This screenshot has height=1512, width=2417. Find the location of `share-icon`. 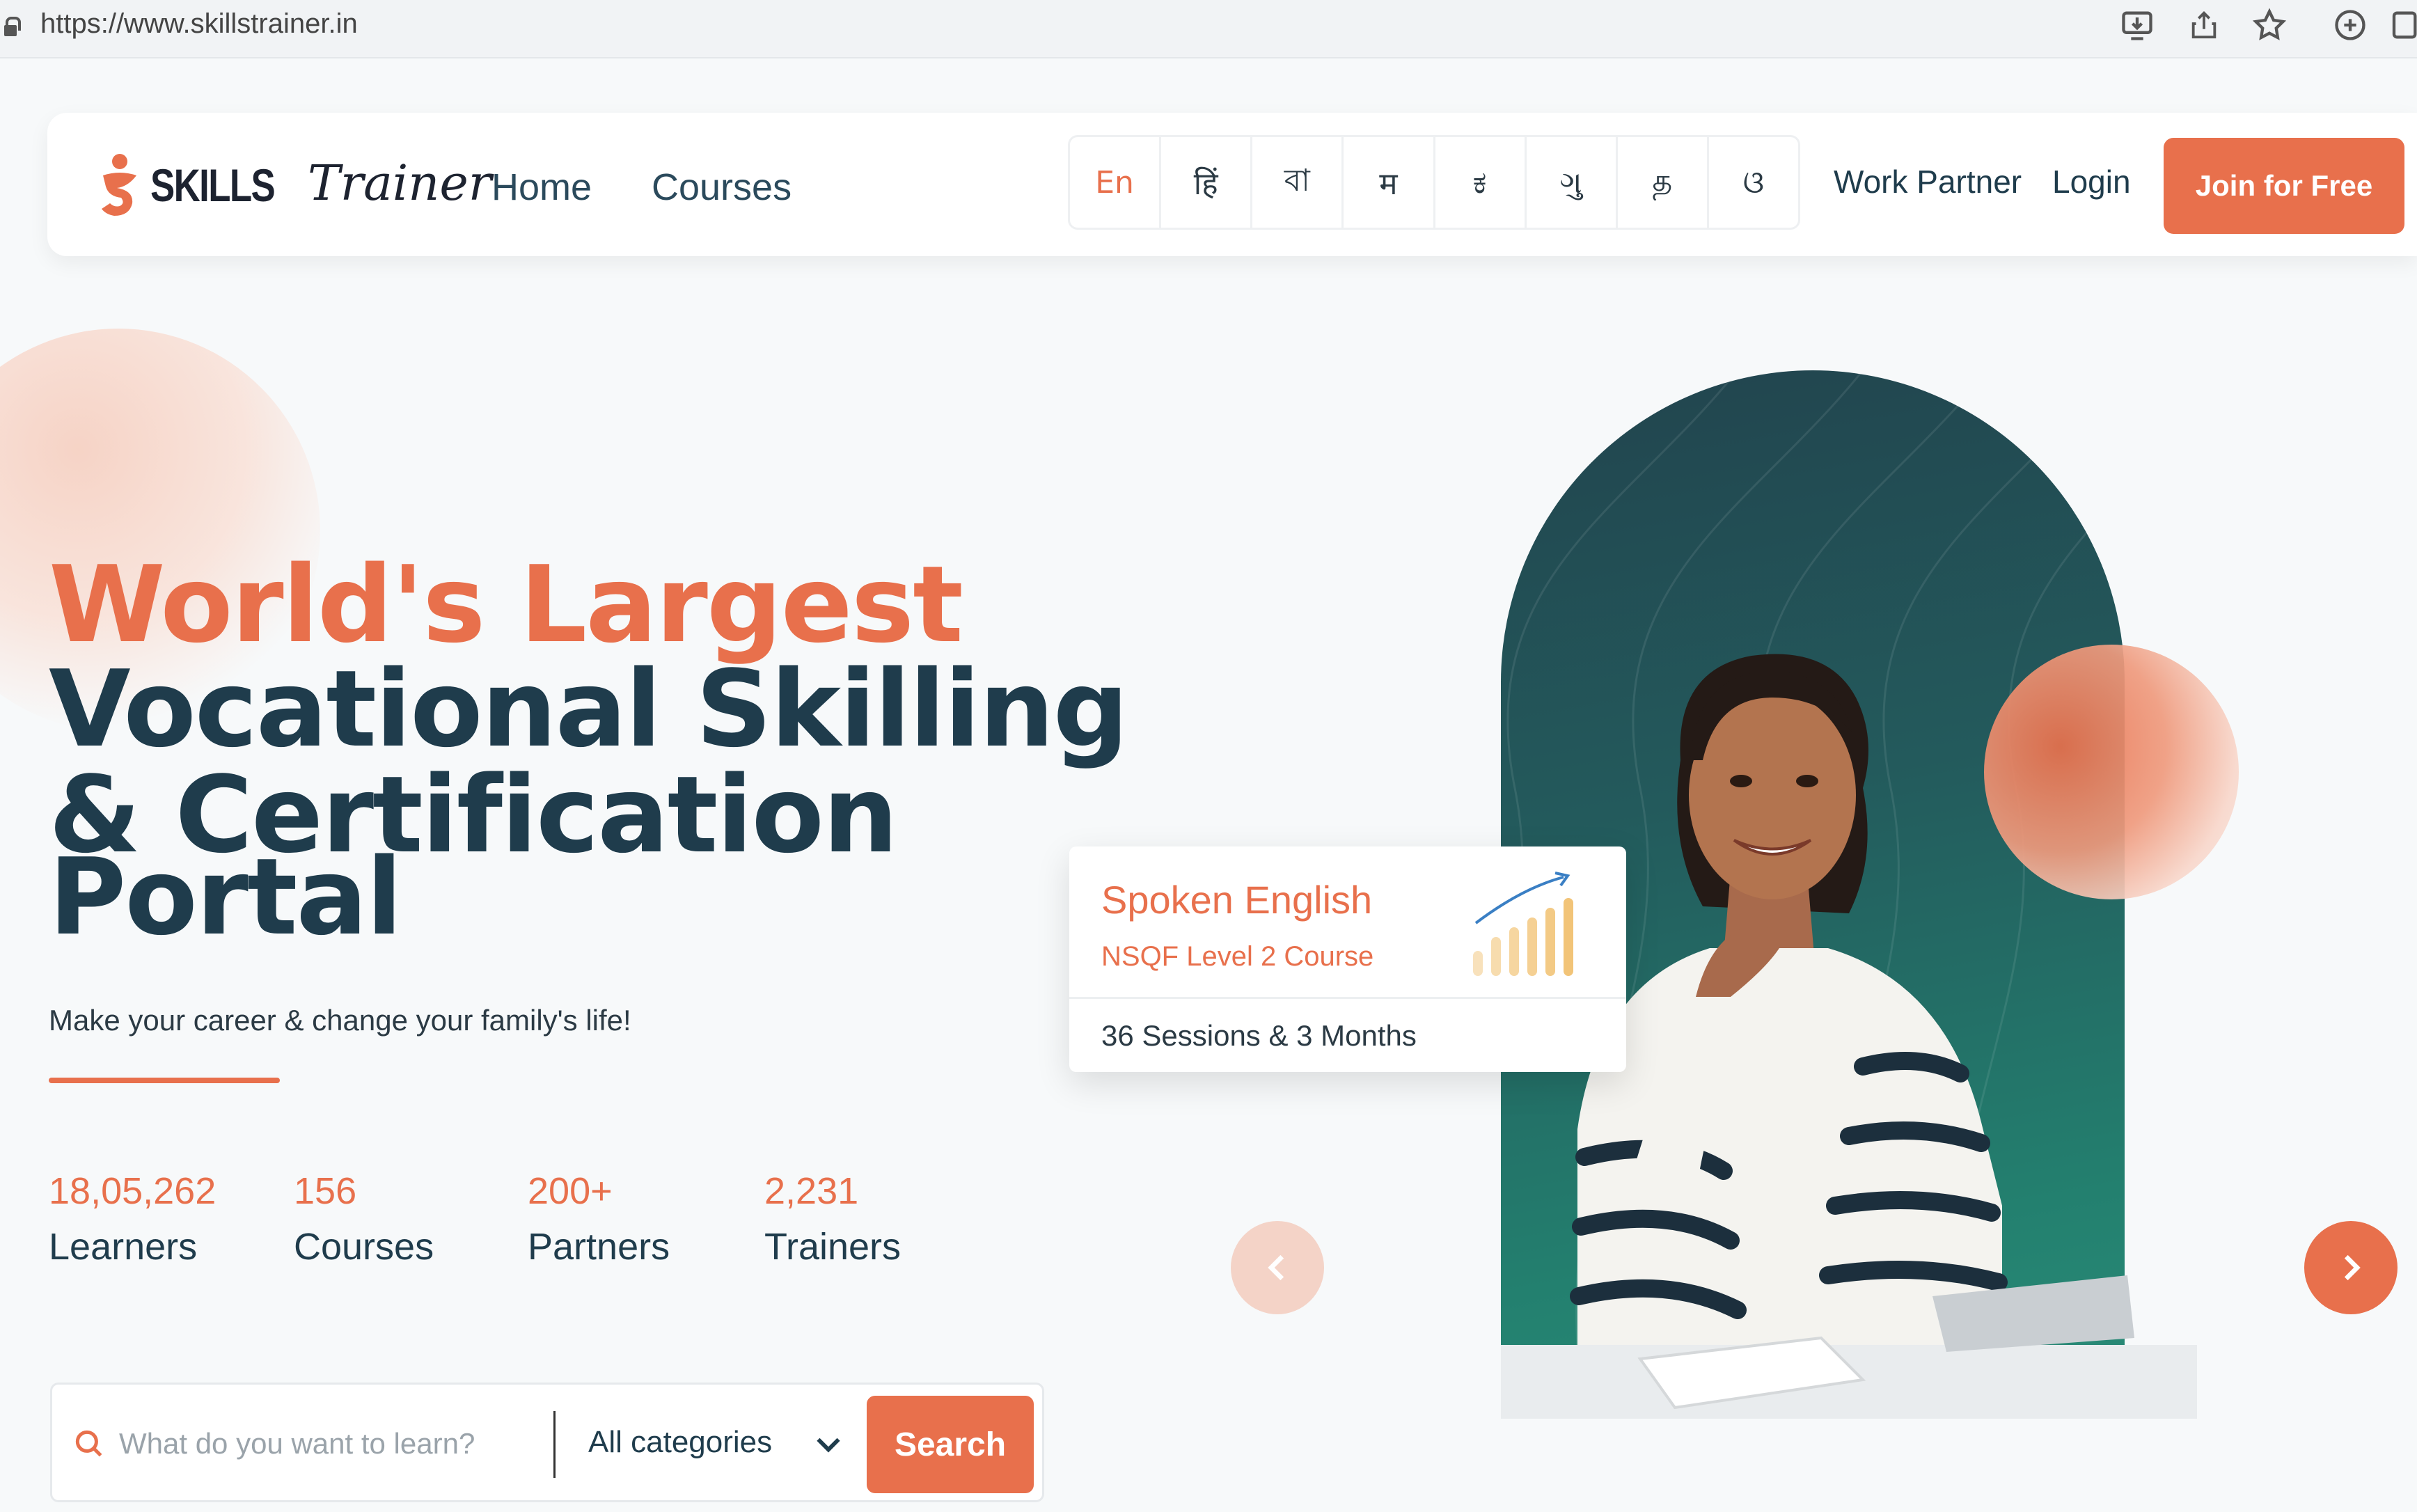

share-icon is located at coordinates (2204, 28).